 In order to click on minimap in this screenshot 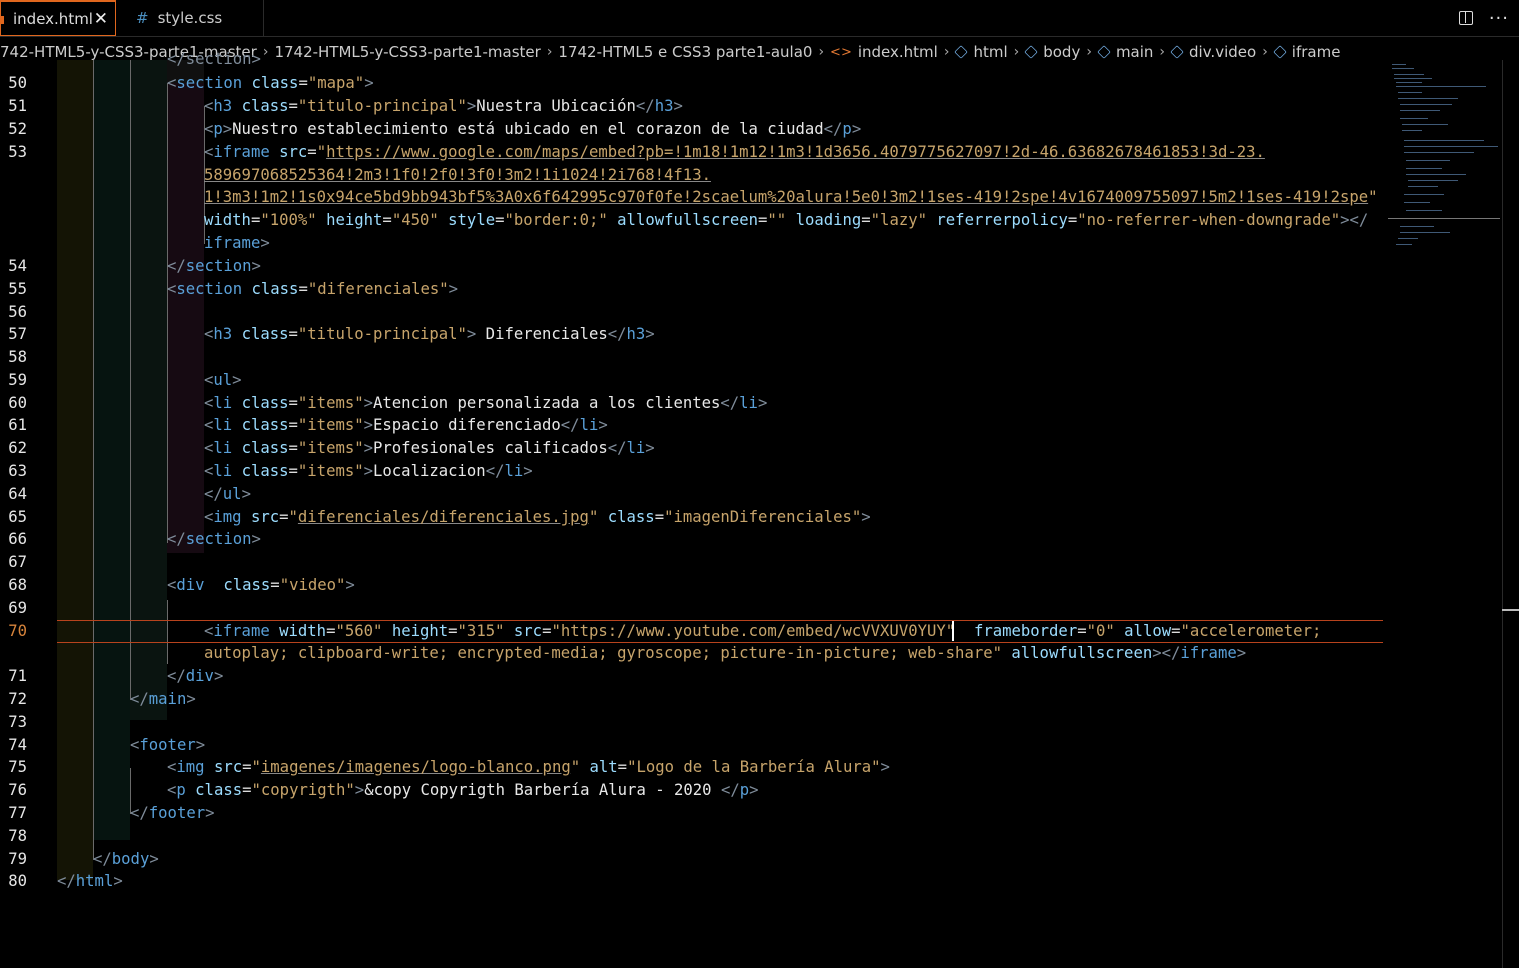, I will do `click(1445, 160)`.